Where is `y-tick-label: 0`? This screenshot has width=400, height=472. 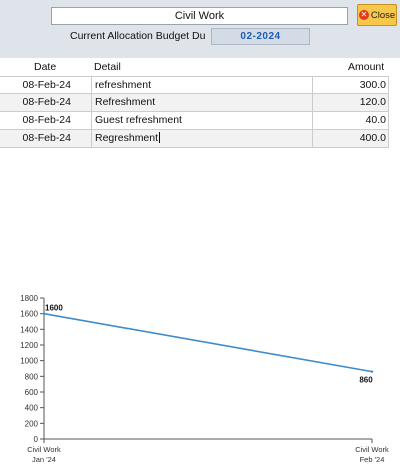 y-tick-label: 0 is located at coordinates (36, 439).